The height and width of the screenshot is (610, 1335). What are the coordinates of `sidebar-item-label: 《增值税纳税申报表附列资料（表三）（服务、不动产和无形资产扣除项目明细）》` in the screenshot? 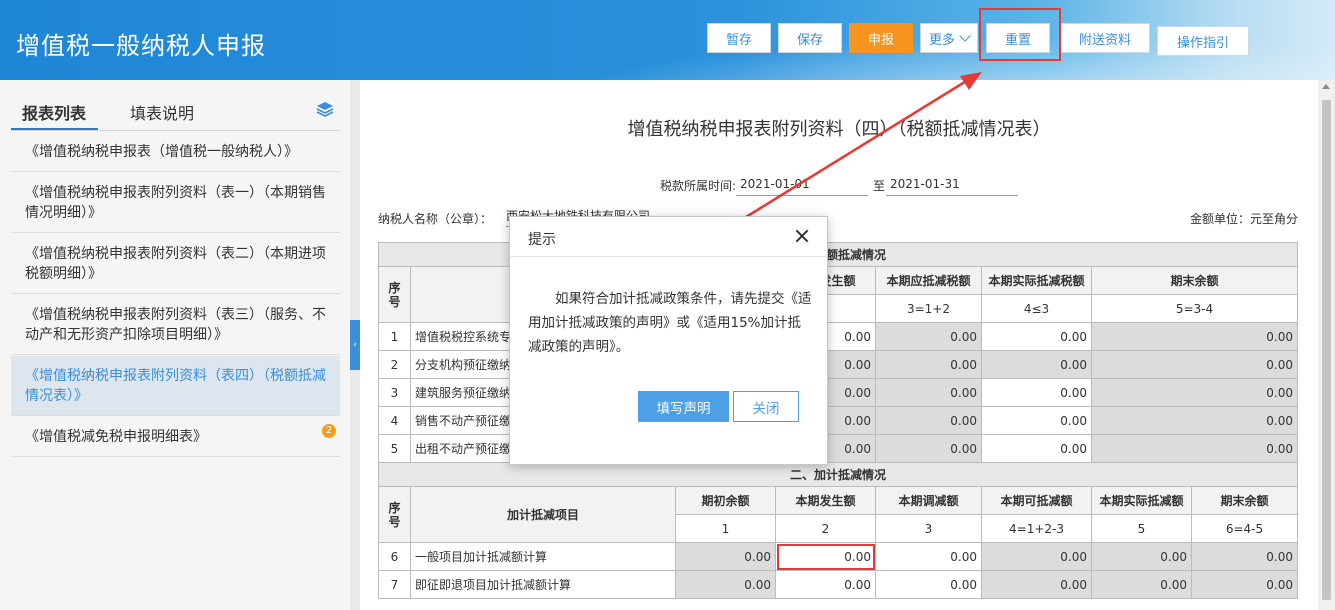 It's located at (175, 324).